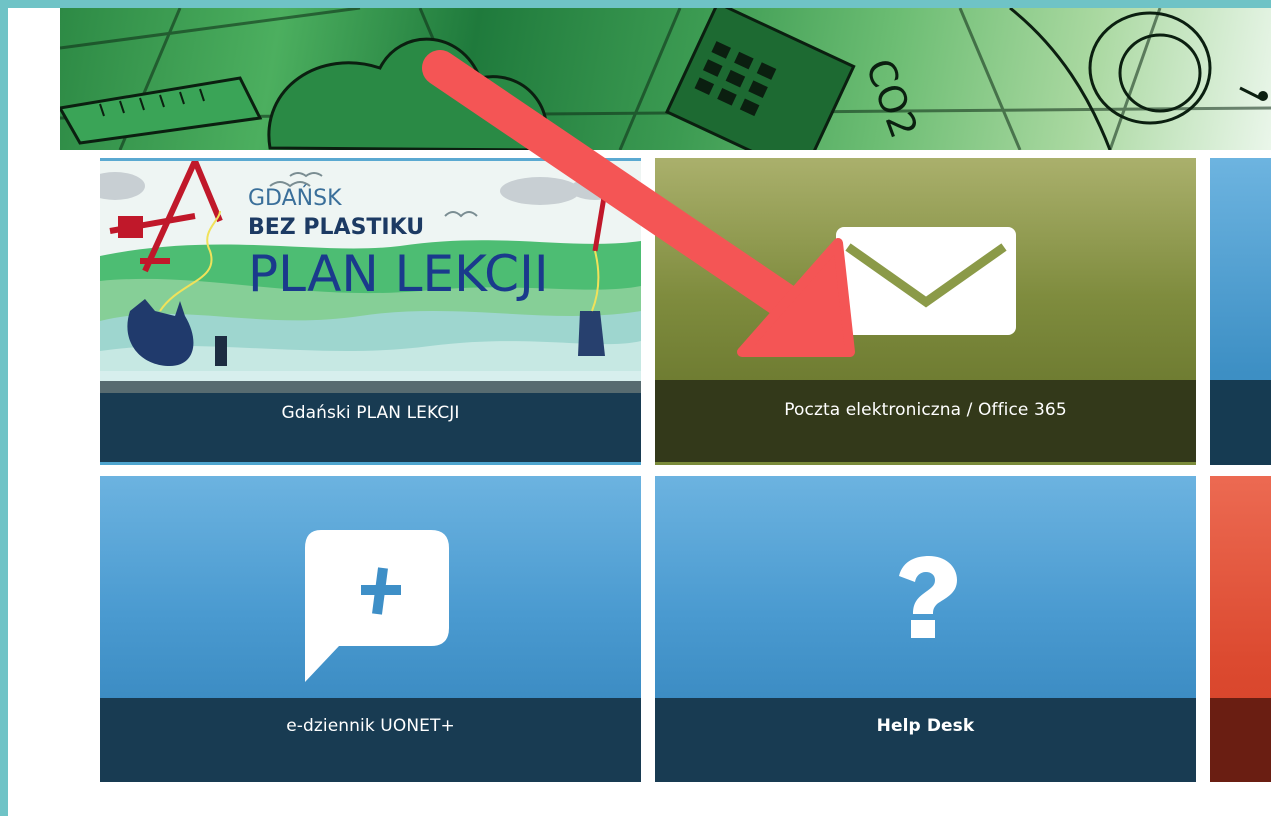 The image size is (1271, 816). Describe the element at coordinates (925, 740) in the screenshot. I see `tile-help-desk-label: Help Desk` at that location.